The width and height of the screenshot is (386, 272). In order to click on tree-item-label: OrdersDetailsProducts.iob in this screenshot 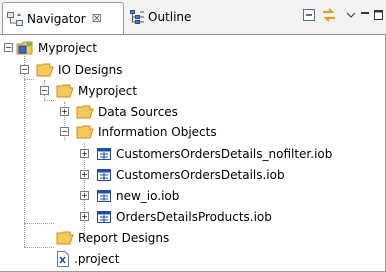, I will do `click(194, 217)`.